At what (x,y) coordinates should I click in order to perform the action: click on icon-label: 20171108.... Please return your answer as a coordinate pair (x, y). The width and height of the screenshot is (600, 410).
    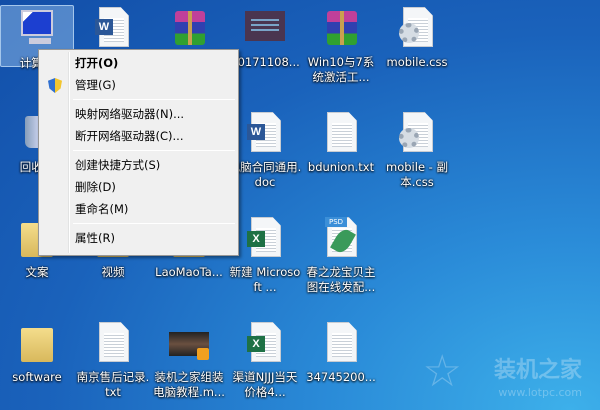
    Looking at the image, I should click on (265, 62).